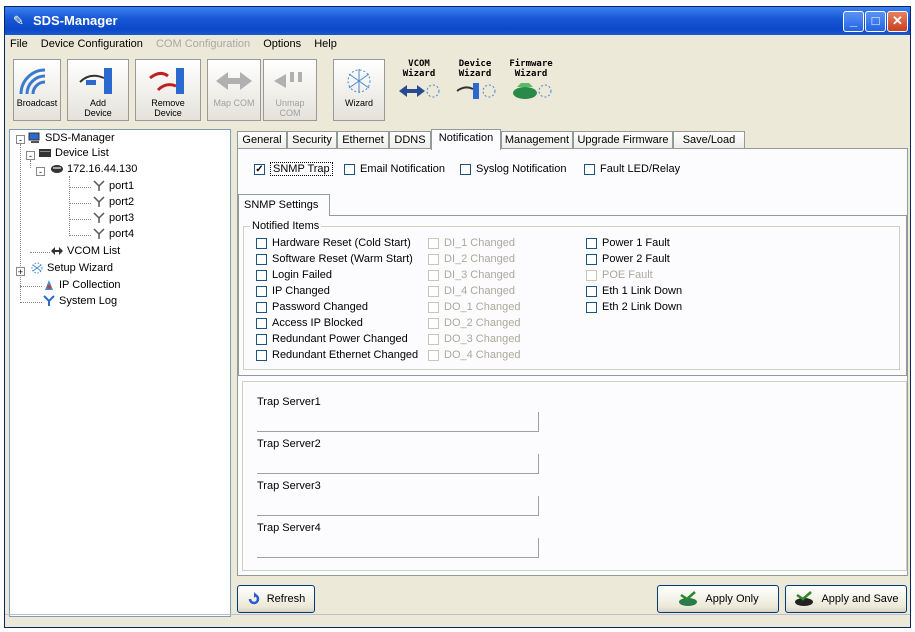 This screenshot has height=632, width=915. I want to click on tab-general: General, so click(262, 140).